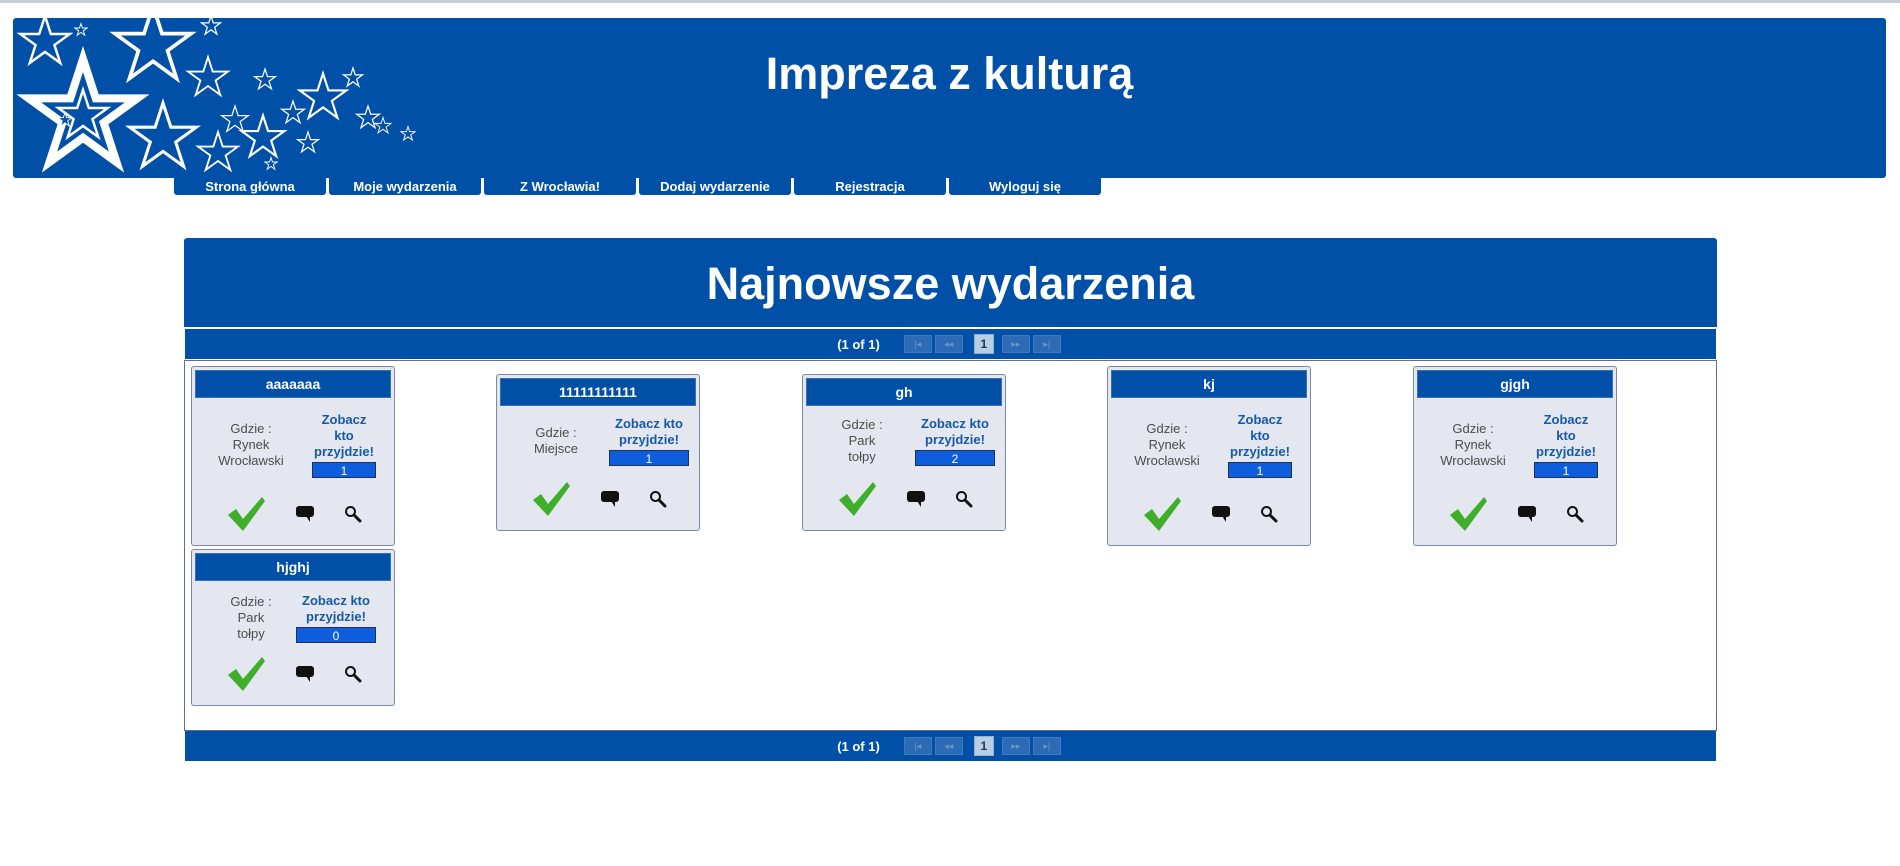 Image resolution: width=1900 pixels, height=866 pixels. What do you see at coordinates (598, 392) in the screenshot?
I see `event-title: 11111111111` at bounding box center [598, 392].